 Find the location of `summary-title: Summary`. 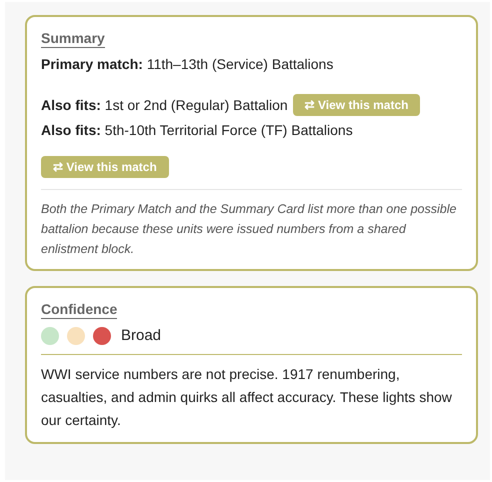

summary-title: Summary is located at coordinates (73, 38).